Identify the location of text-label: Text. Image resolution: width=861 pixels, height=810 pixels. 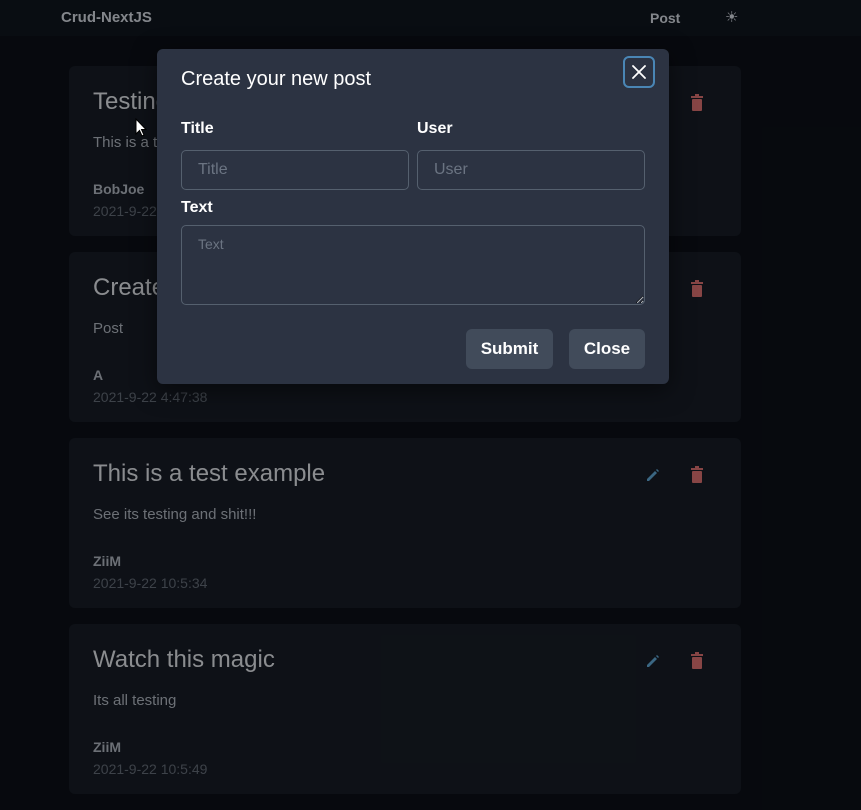
(197, 207).